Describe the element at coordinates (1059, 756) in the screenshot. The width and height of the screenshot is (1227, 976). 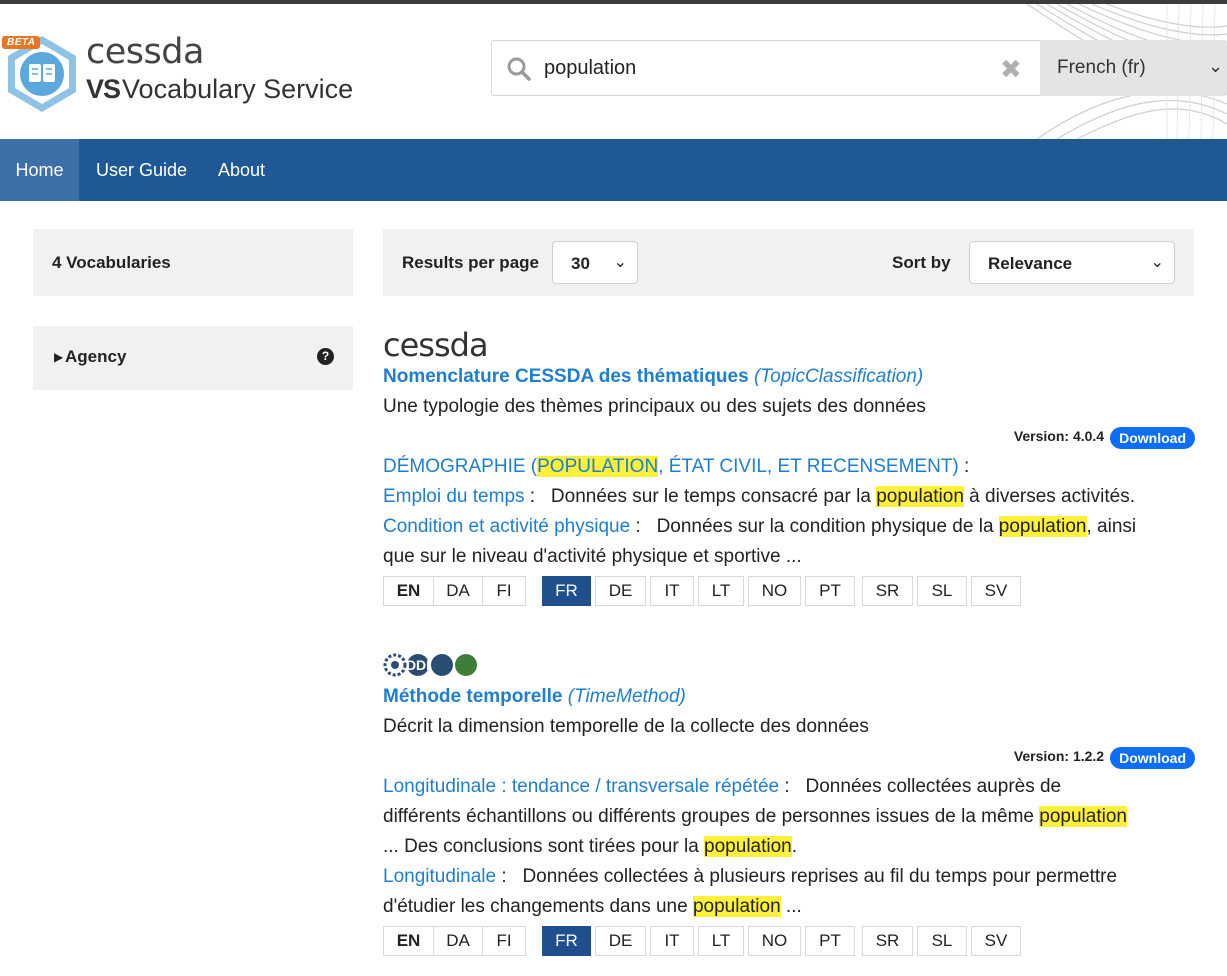
I see `version-label: Version: 1.2.2` at that location.